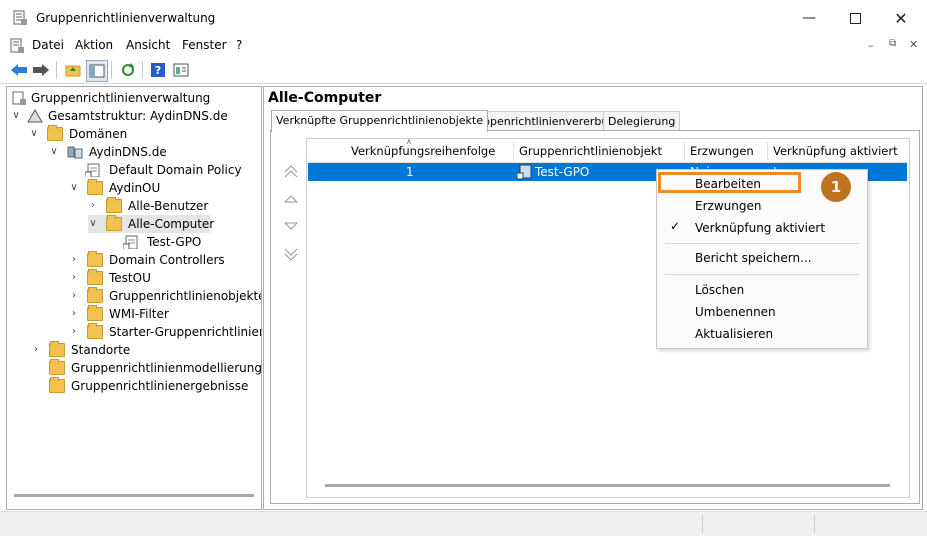  Describe the element at coordinates (95, 313) in the screenshot. I see `folder-icon` at that location.